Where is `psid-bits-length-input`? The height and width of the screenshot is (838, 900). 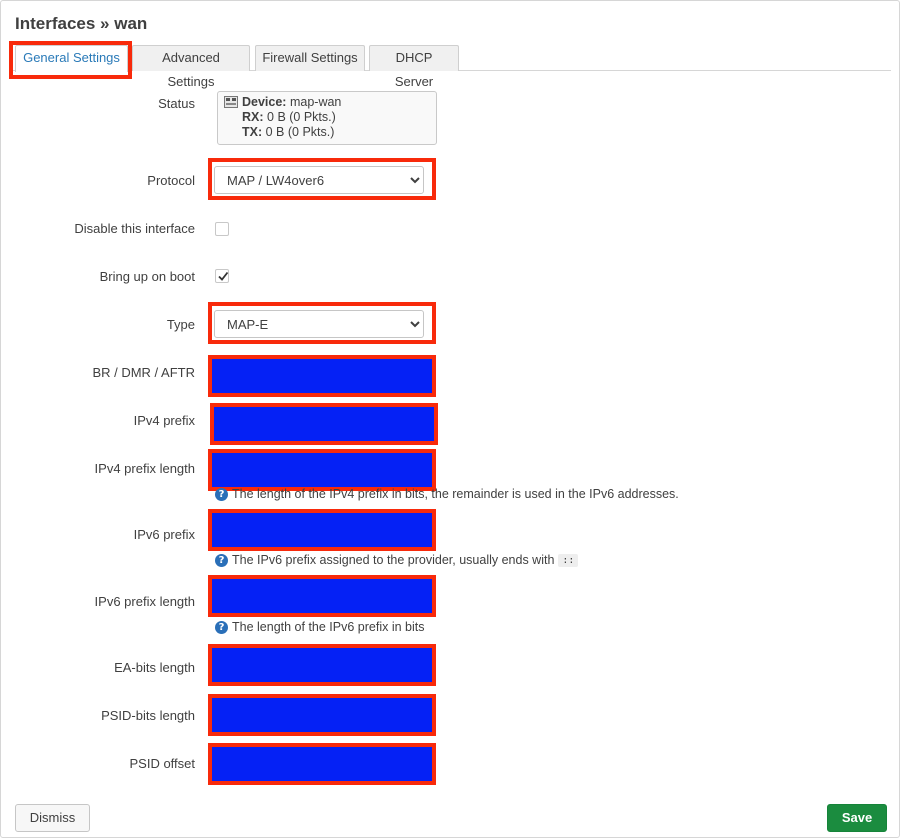 psid-bits-length-input is located at coordinates (322, 715).